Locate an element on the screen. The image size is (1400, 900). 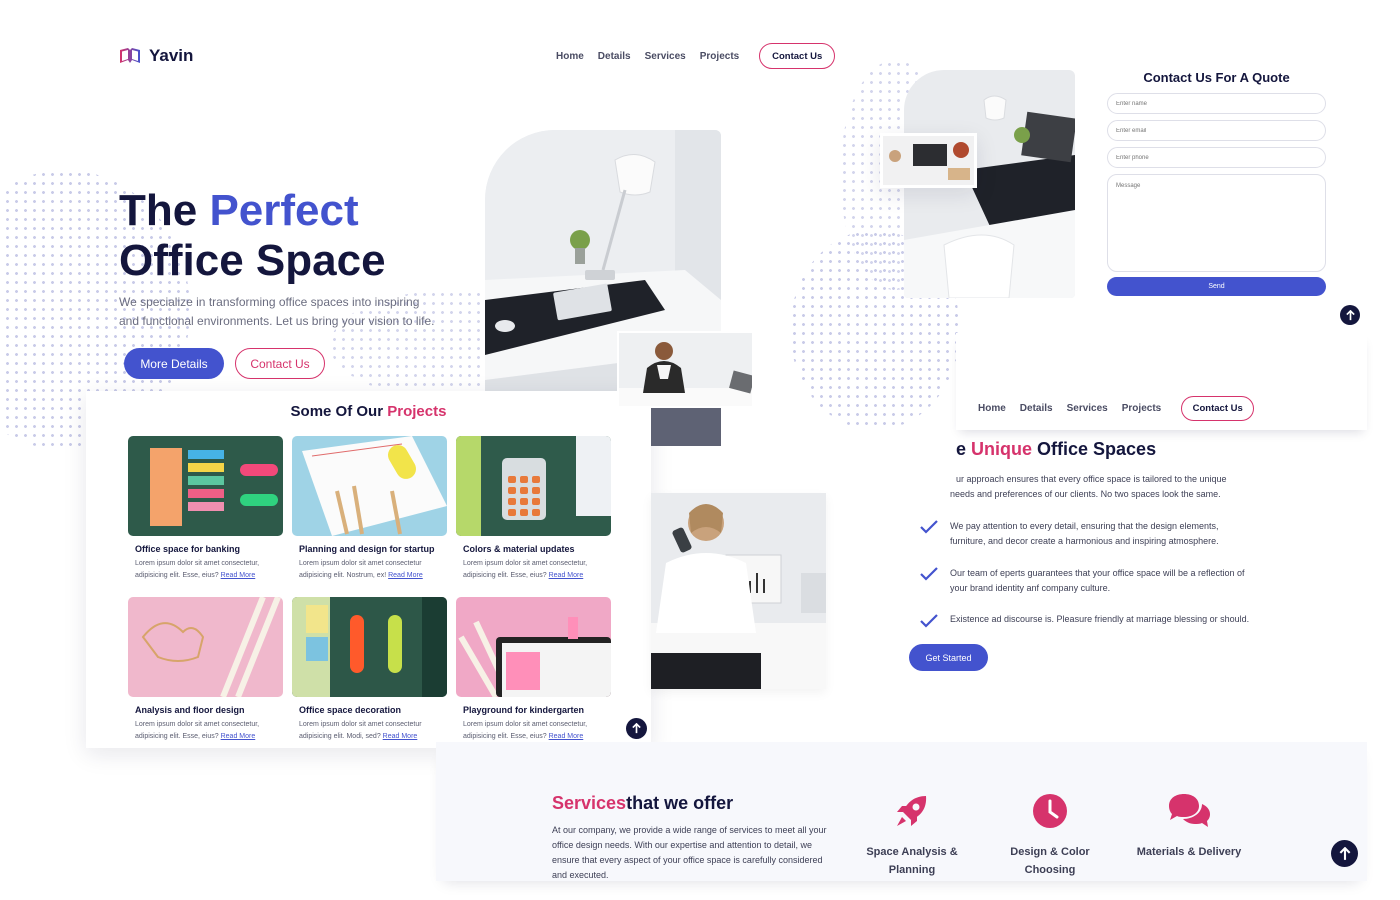
rocket-icon is located at coordinates (912, 811).